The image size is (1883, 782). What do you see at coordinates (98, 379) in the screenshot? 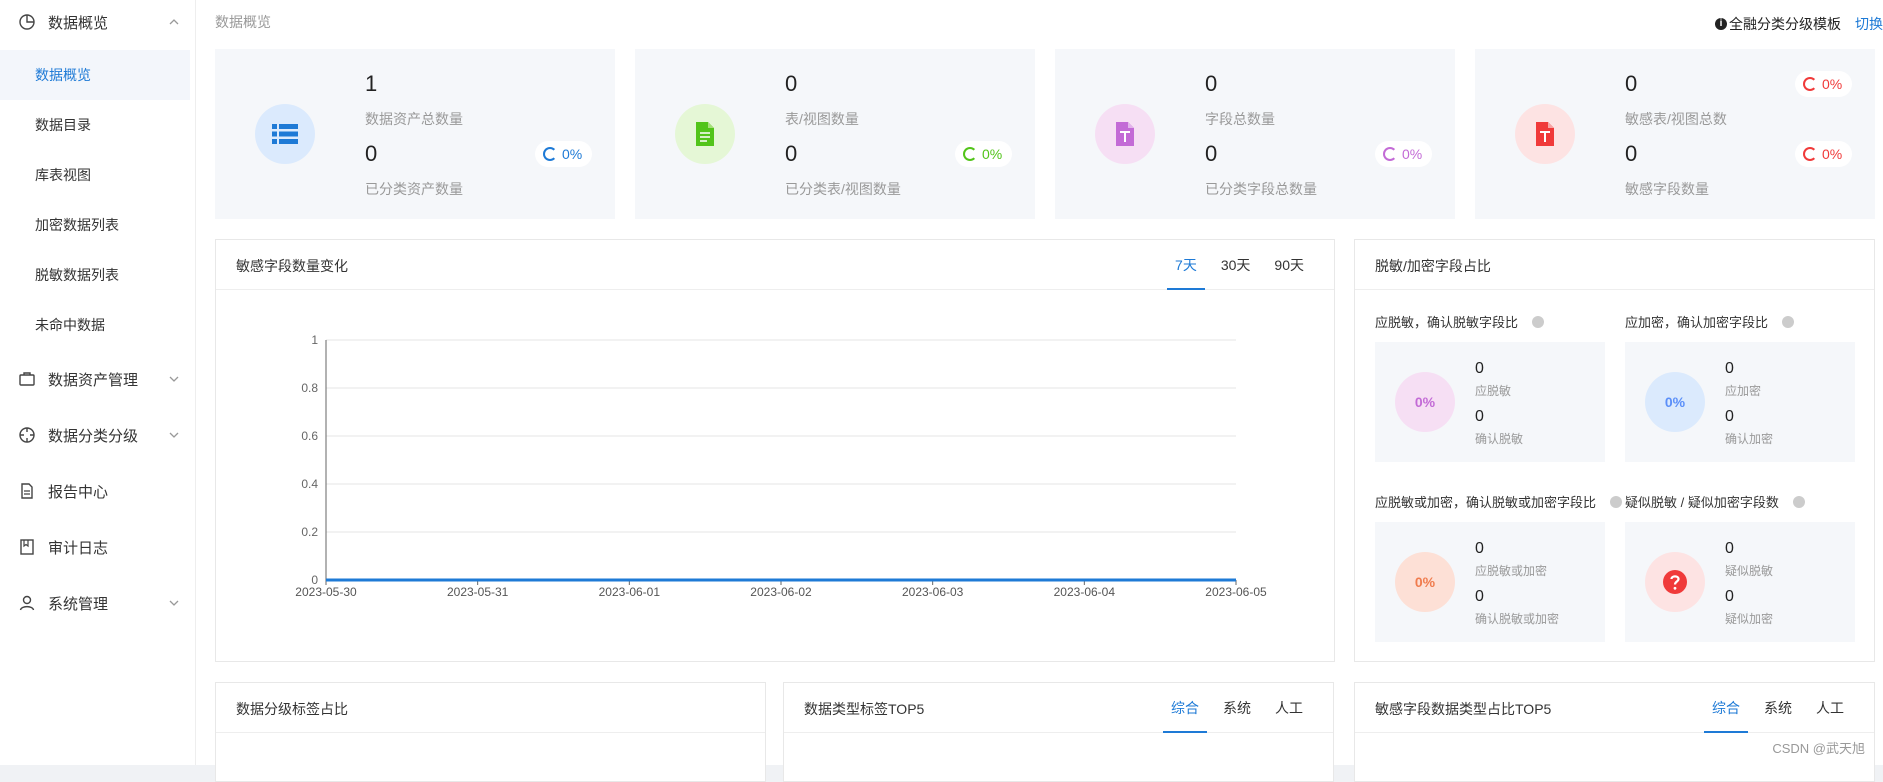
I see `sidebar-group-asset-management: 数据资产管理` at bounding box center [98, 379].